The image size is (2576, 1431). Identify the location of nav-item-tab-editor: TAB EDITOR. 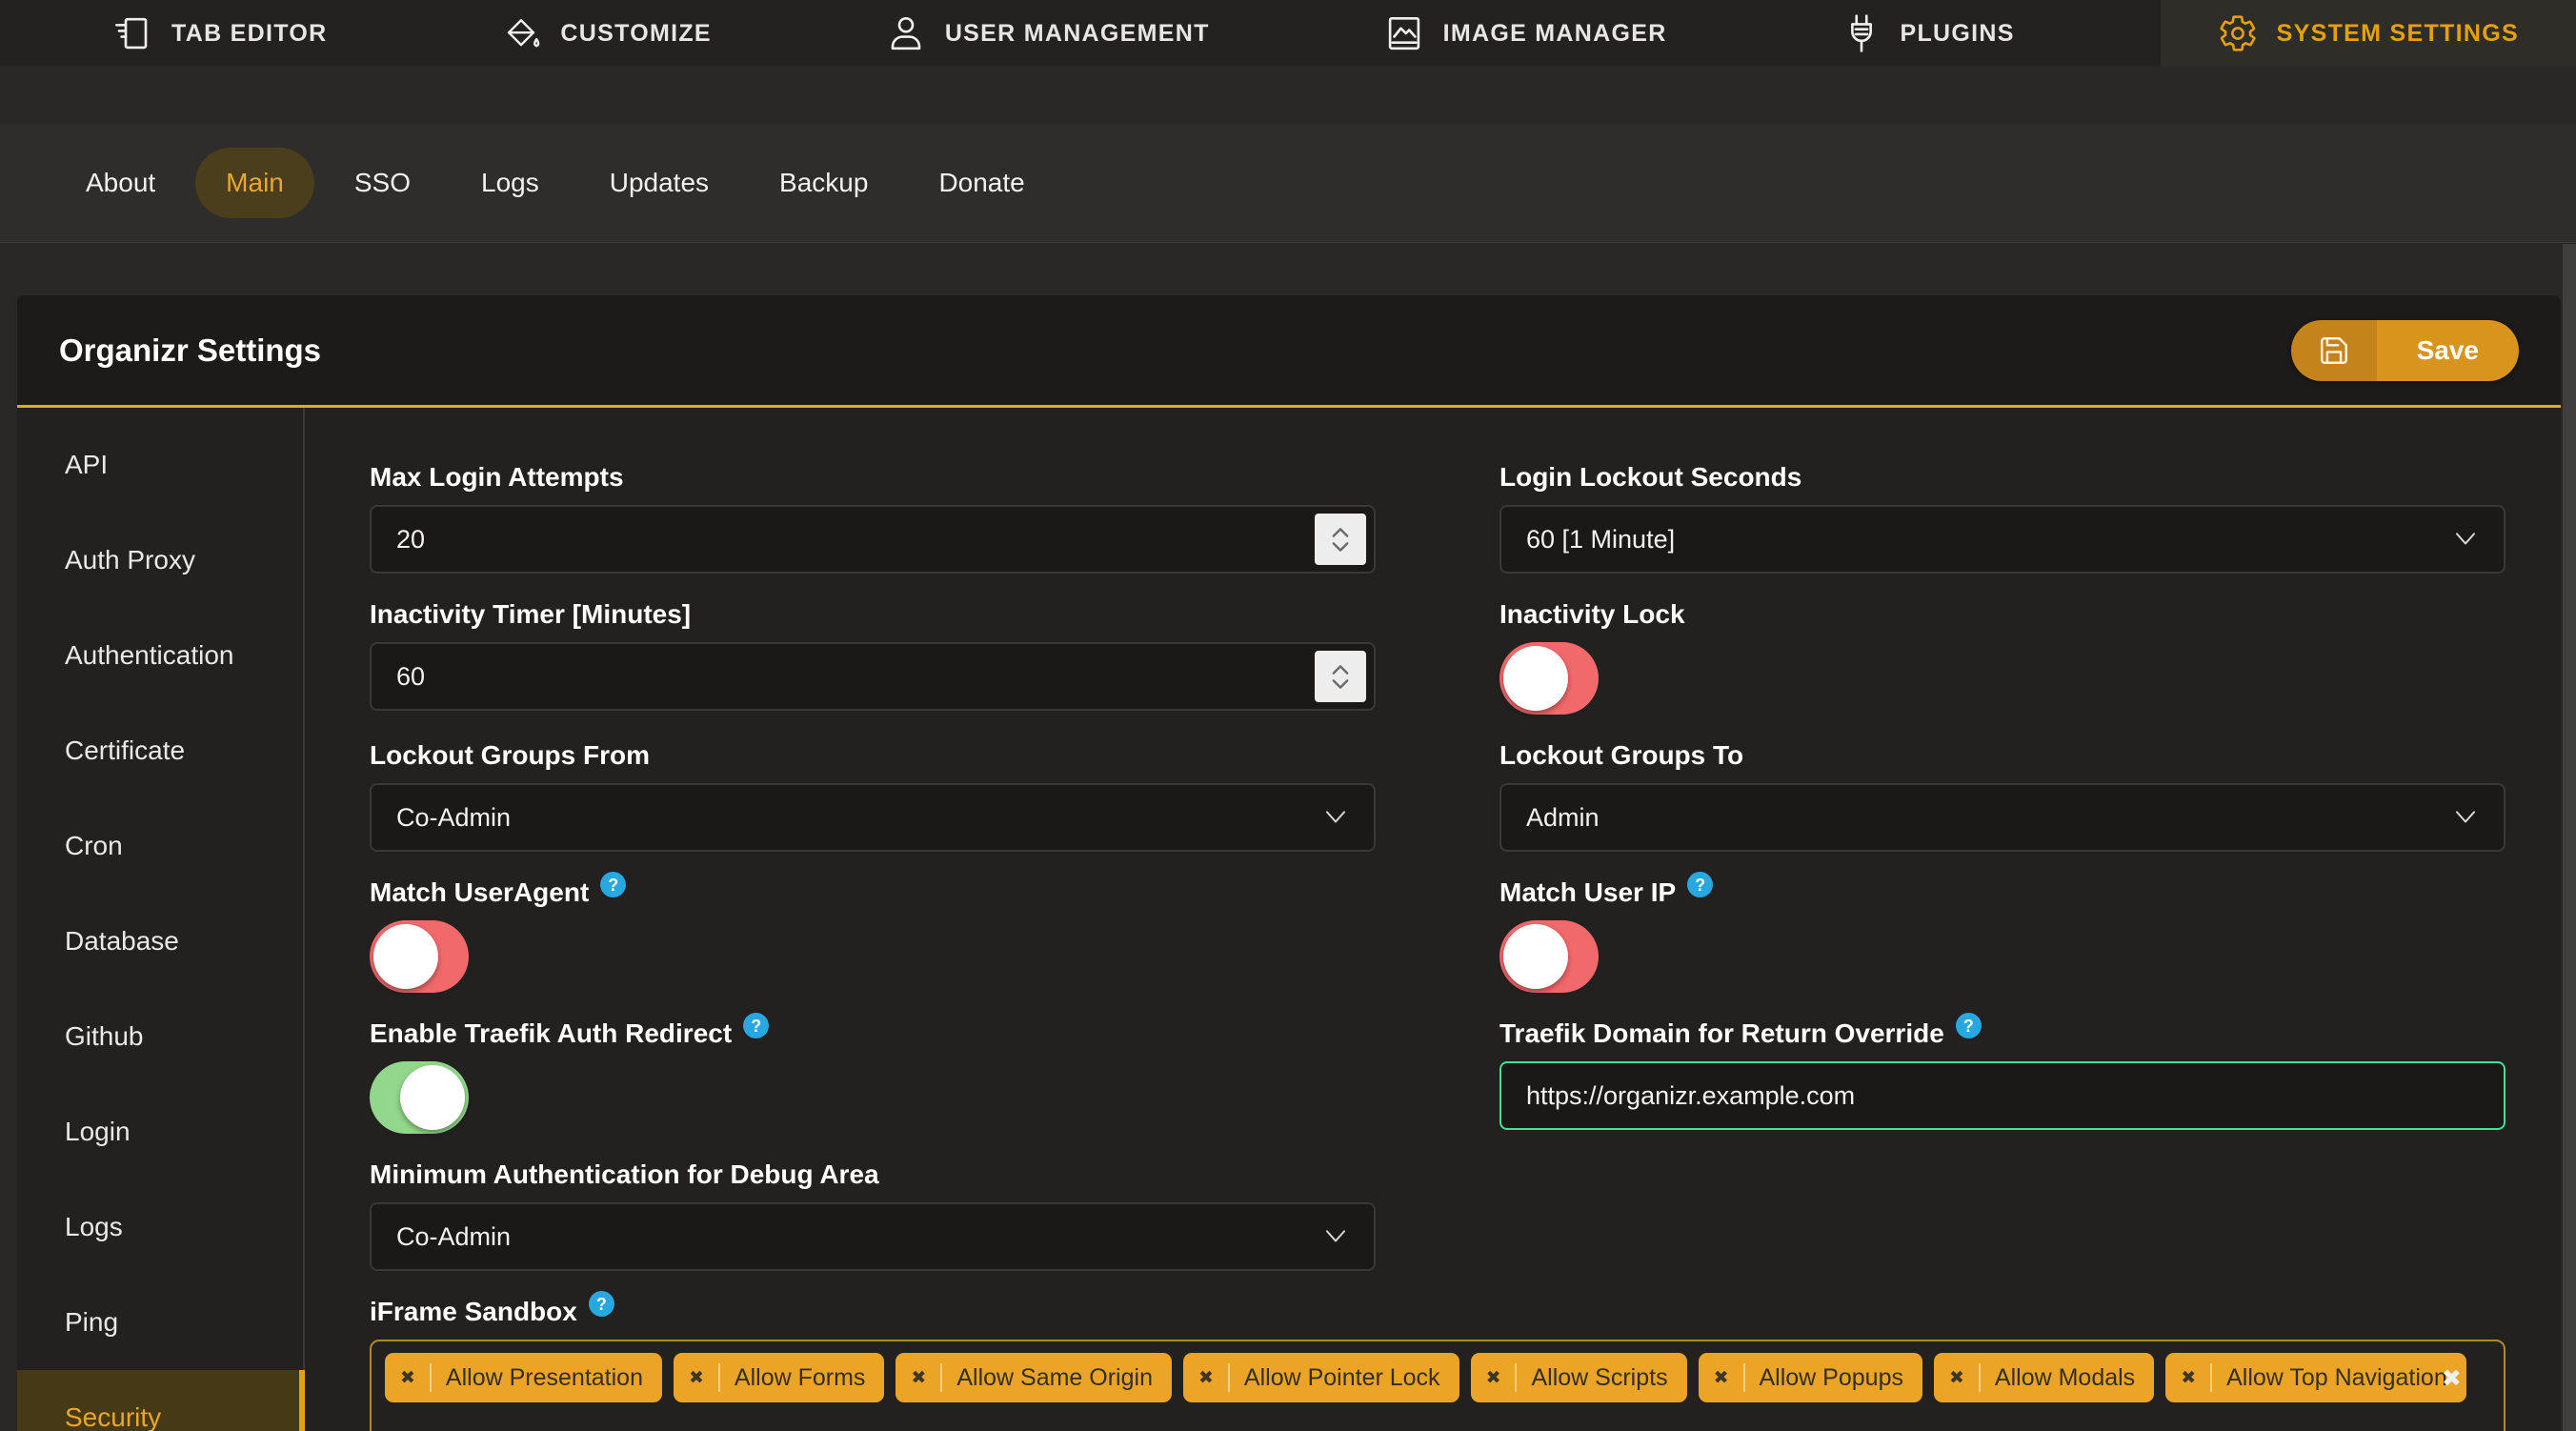
(219, 33).